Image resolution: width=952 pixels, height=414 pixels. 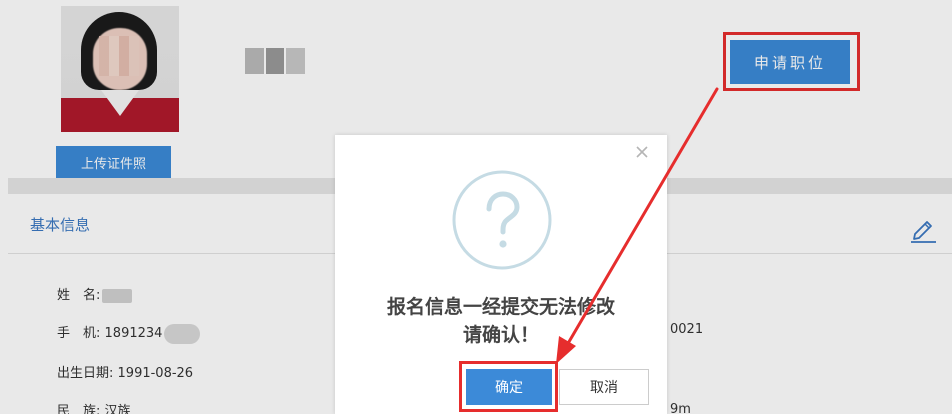 What do you see at coordinates (509, 387) in the screenshot?
I see `confirm-button: 确定` at bounding box center [509, 387].